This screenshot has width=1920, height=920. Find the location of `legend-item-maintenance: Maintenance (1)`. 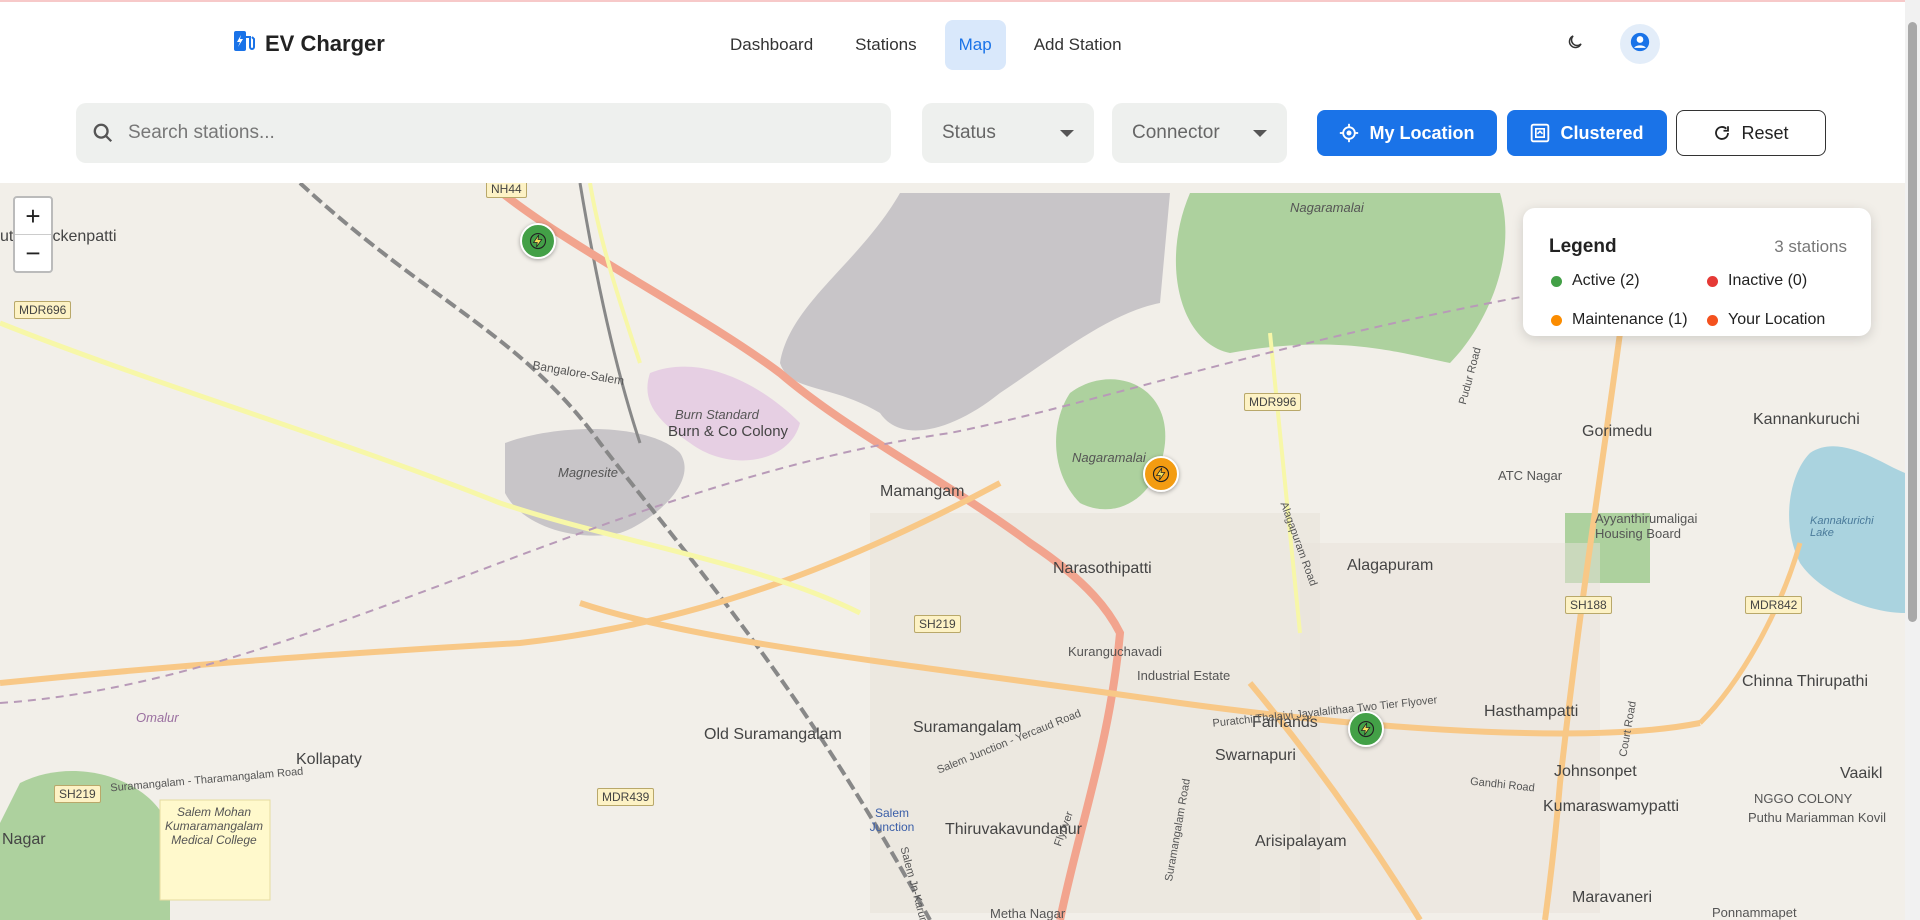

legend-item-maintenance: Maintenance (1) is located at coordinates (1619, 320).